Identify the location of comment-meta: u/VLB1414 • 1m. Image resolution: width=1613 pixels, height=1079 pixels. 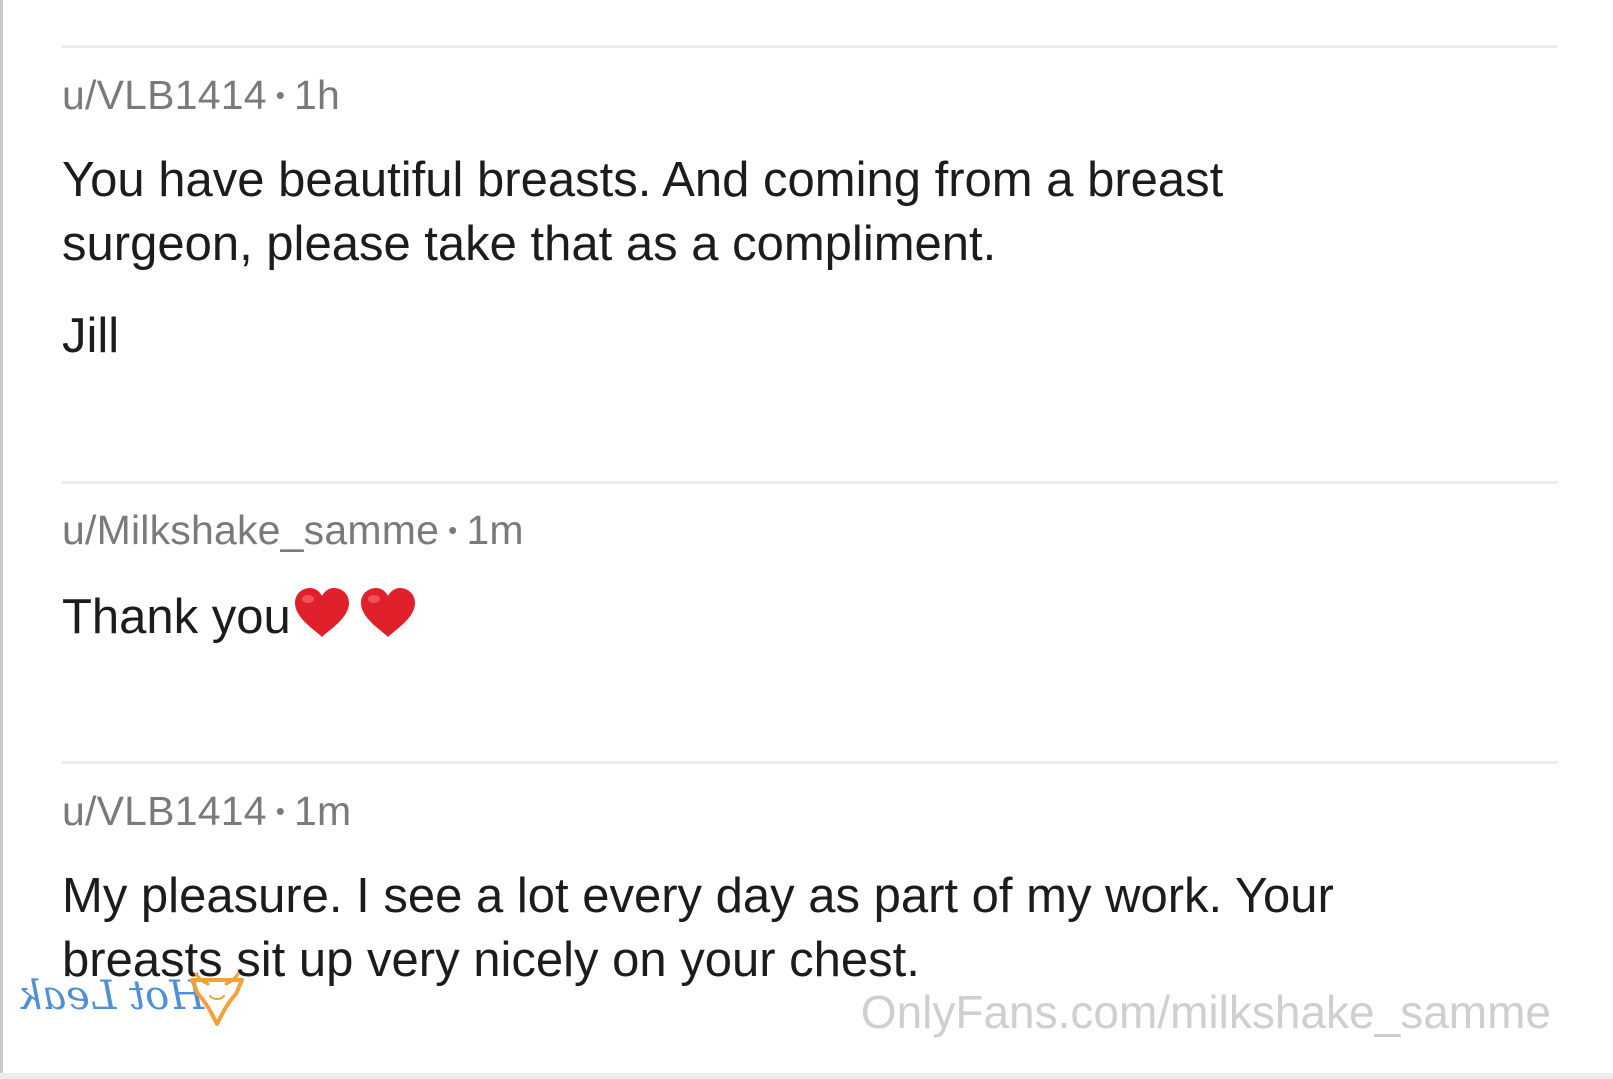
(812, 811).